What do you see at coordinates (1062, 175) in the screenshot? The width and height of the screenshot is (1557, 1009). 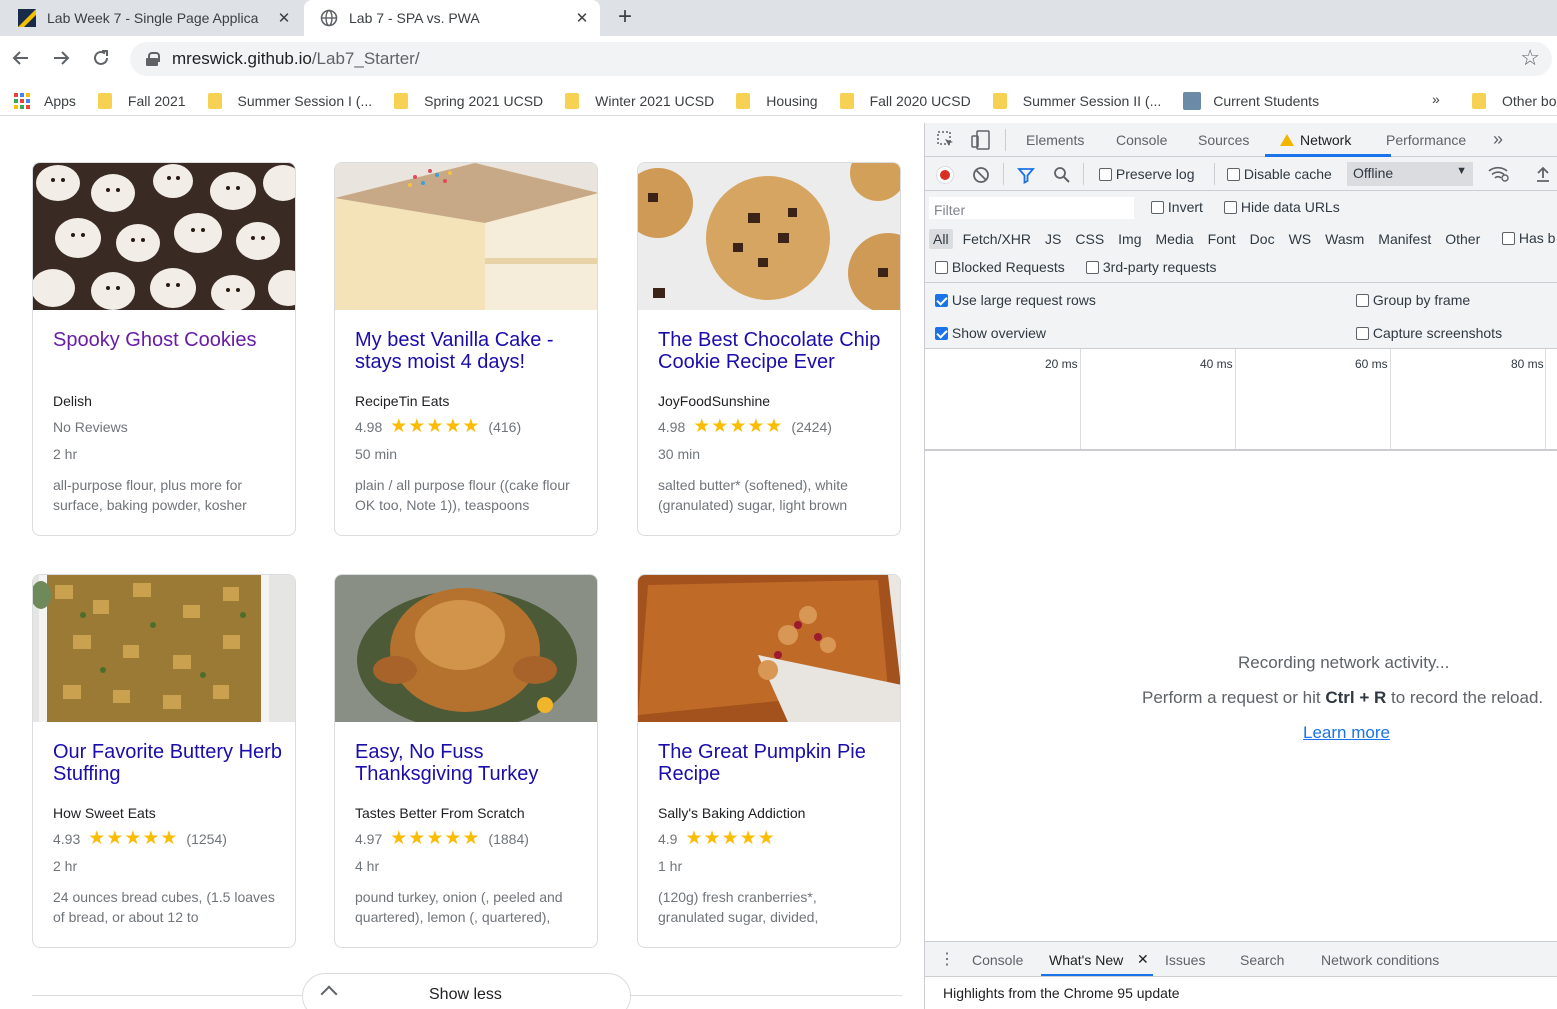 I see `search-icon` at bounding box center [1062, 175].